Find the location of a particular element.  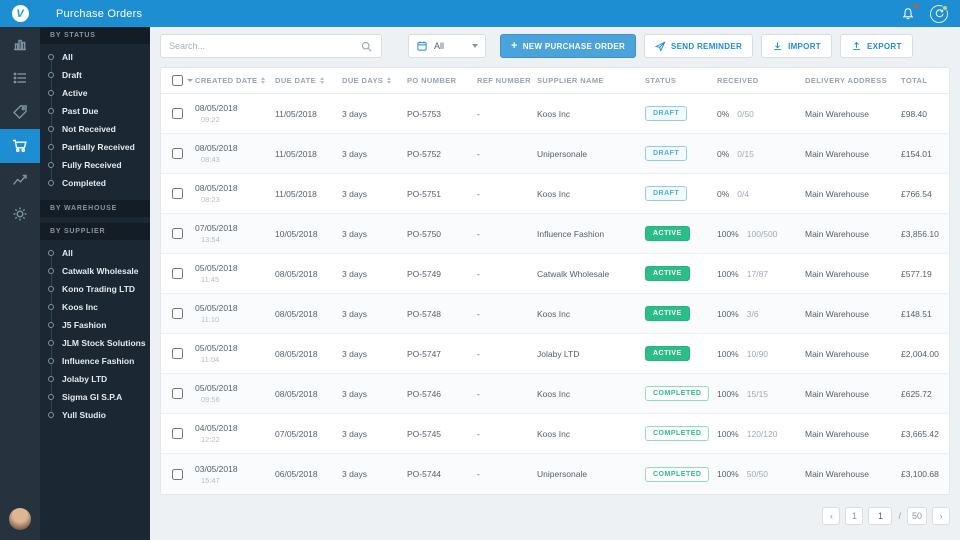

import-button: IMPORT is located at coordinates (796, 46).